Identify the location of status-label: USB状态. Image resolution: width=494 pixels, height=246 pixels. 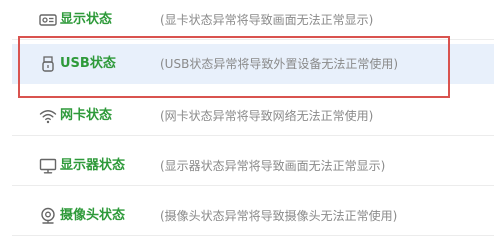
(88, 63).